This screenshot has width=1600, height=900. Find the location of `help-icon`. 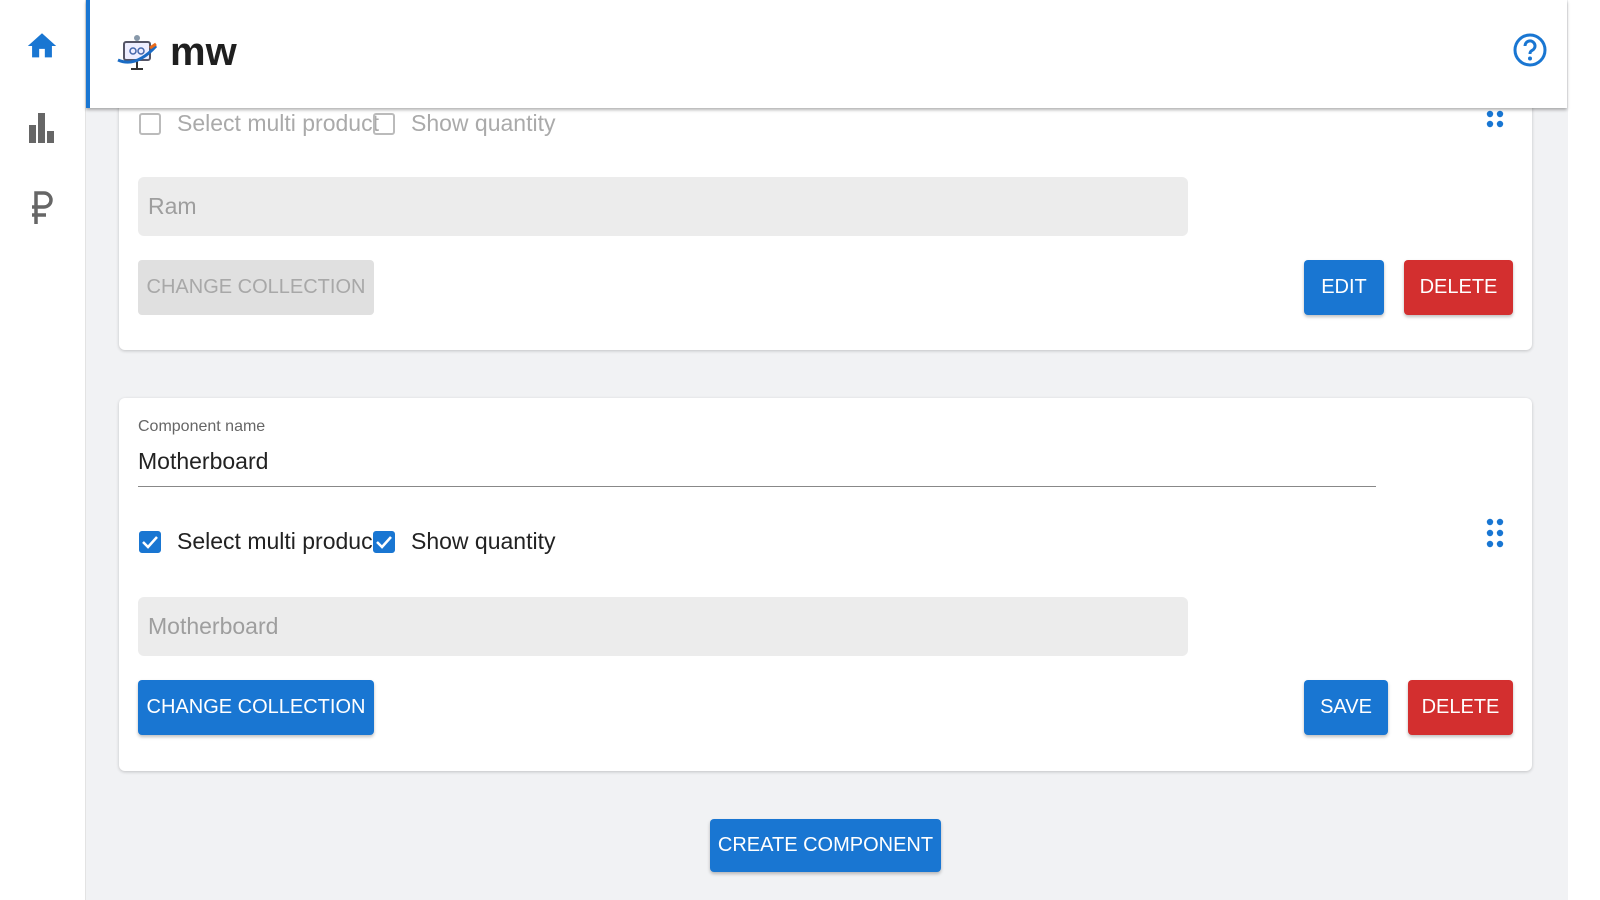

help-icon is located at coordinates (1530, 52).